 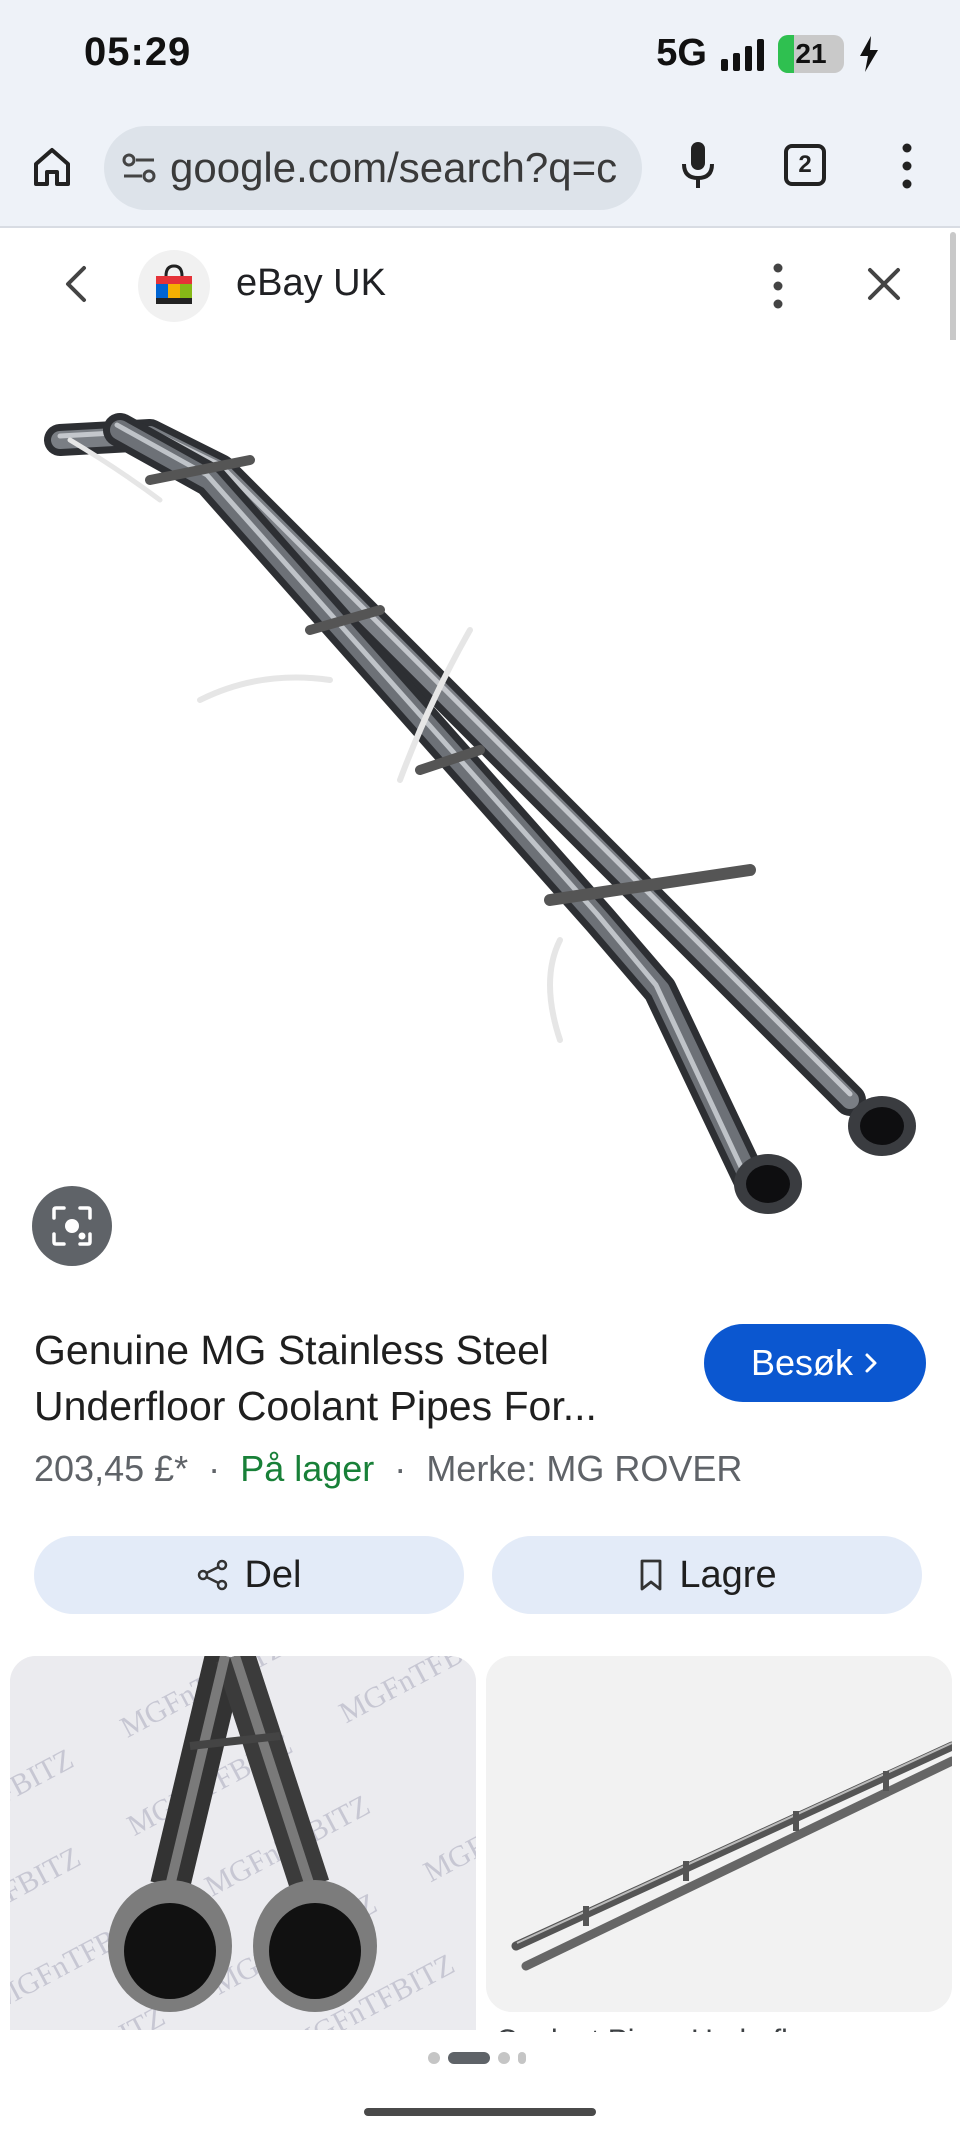 What do you see at coordinates (728, 1574) in the screenshot?
I see `save-button-label: Lagre` at bounding box center [728, 1574].